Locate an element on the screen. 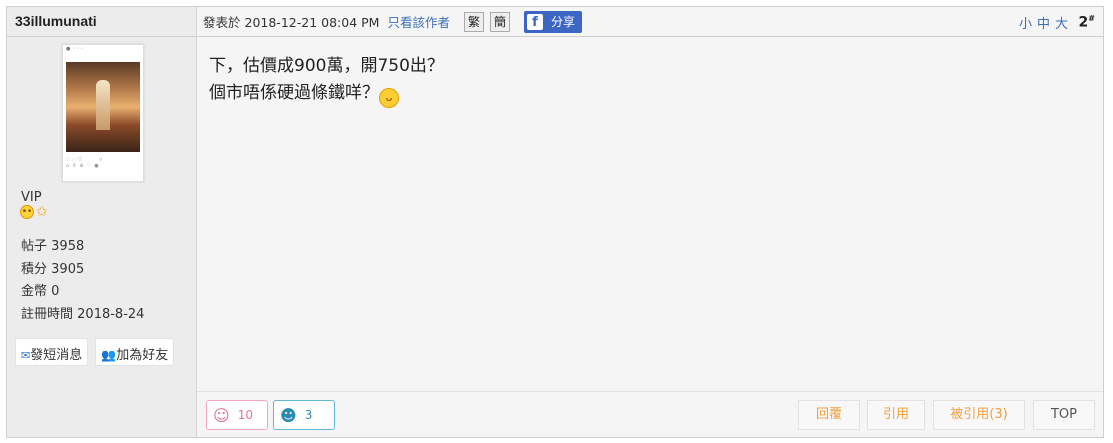 The height and width of the screenshot is (443, 1113). stat-label: 積分 is located at coordinates (34, 269).